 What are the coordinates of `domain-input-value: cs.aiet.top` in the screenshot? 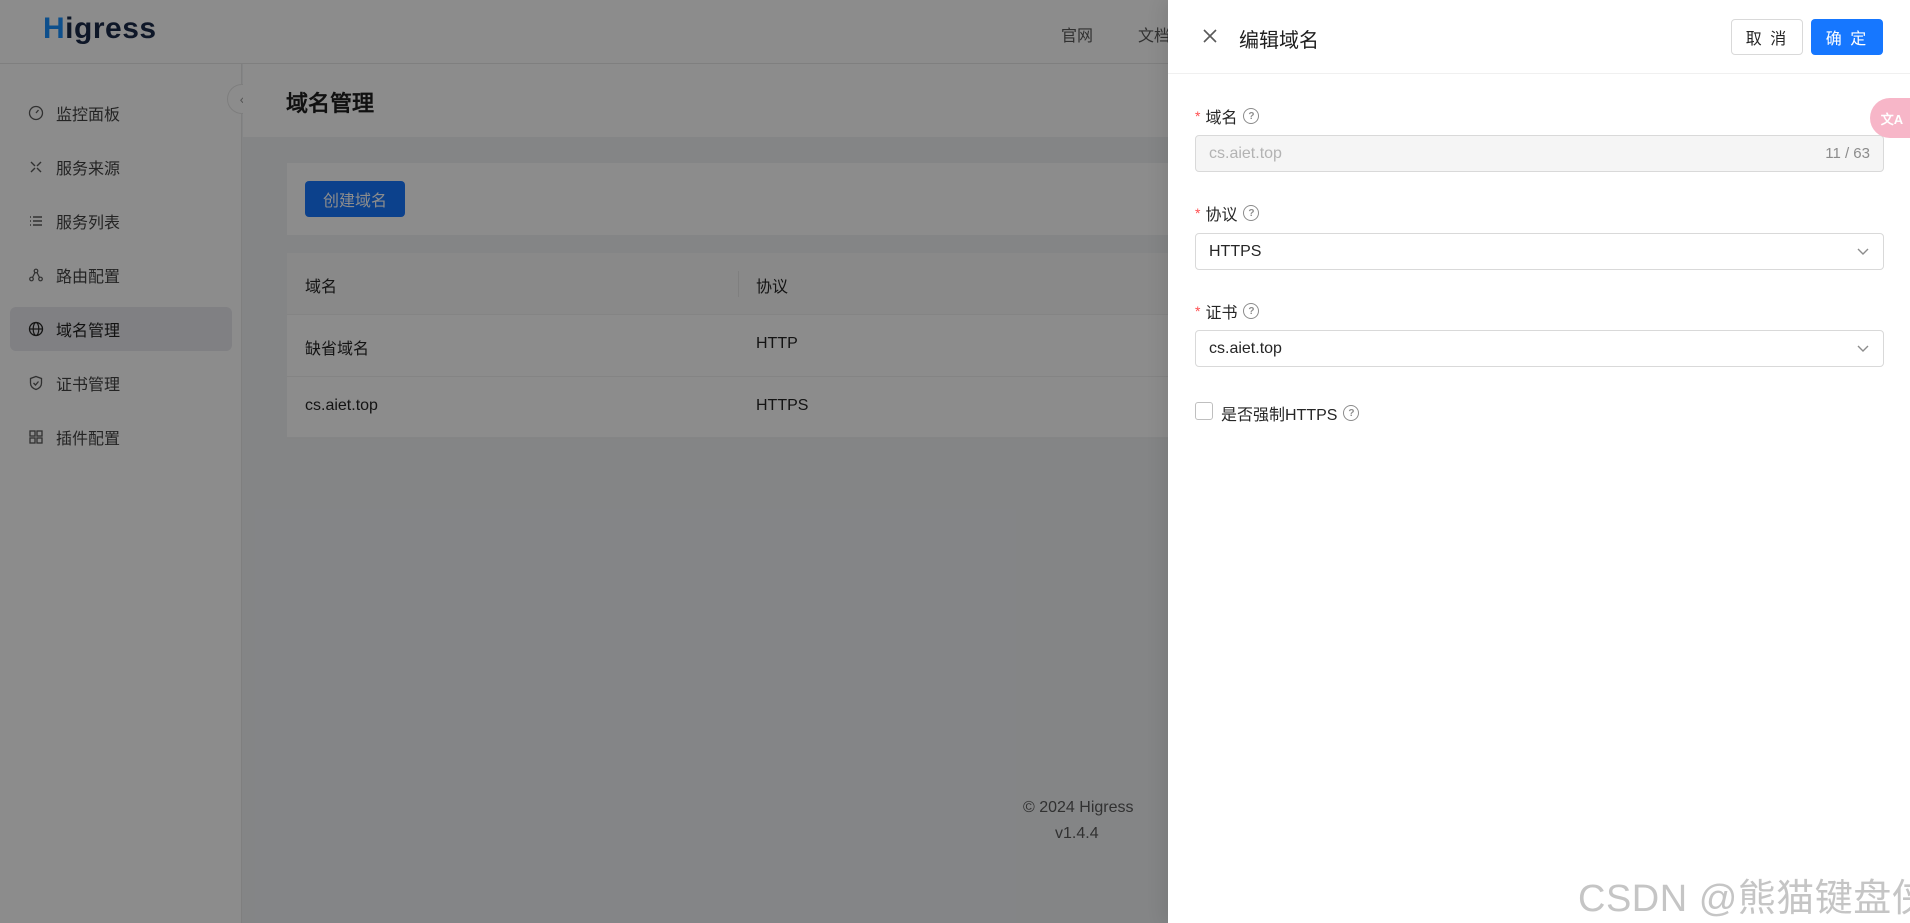 It's located at (1245, 153).